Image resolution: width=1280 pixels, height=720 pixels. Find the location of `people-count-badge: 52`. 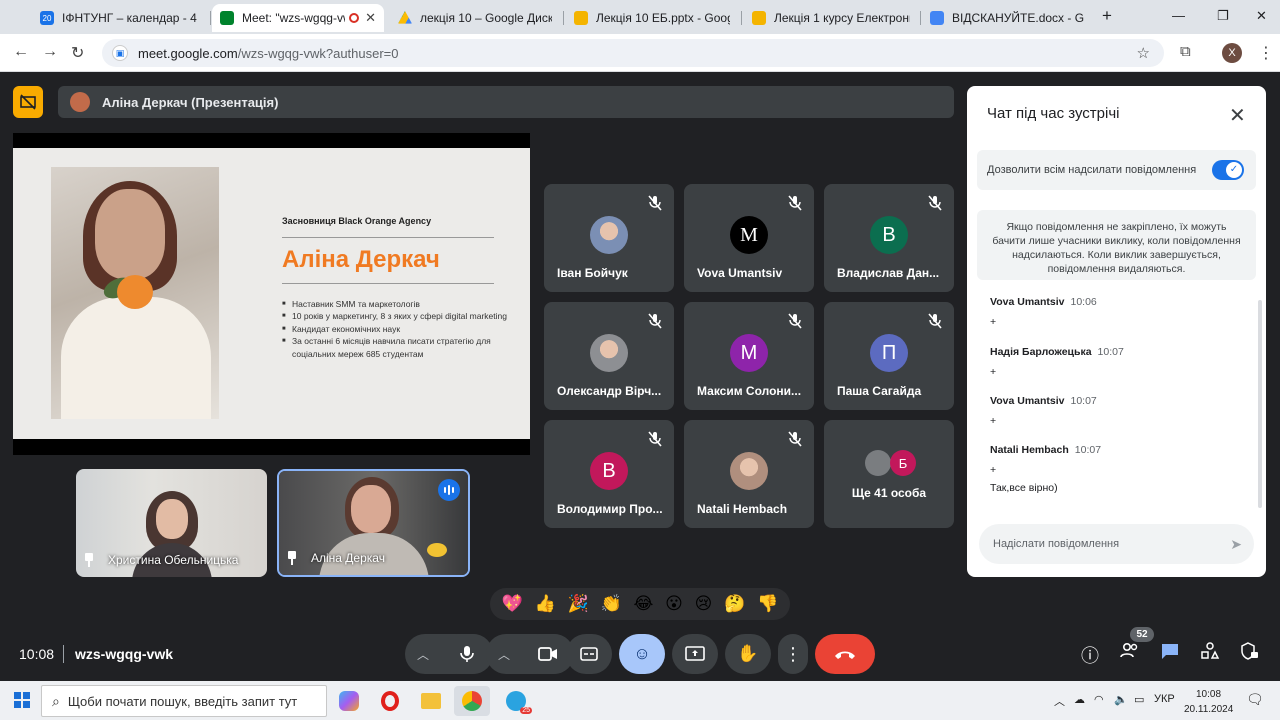

people-count-badge: 52 is located at coordinates (1142, 634).